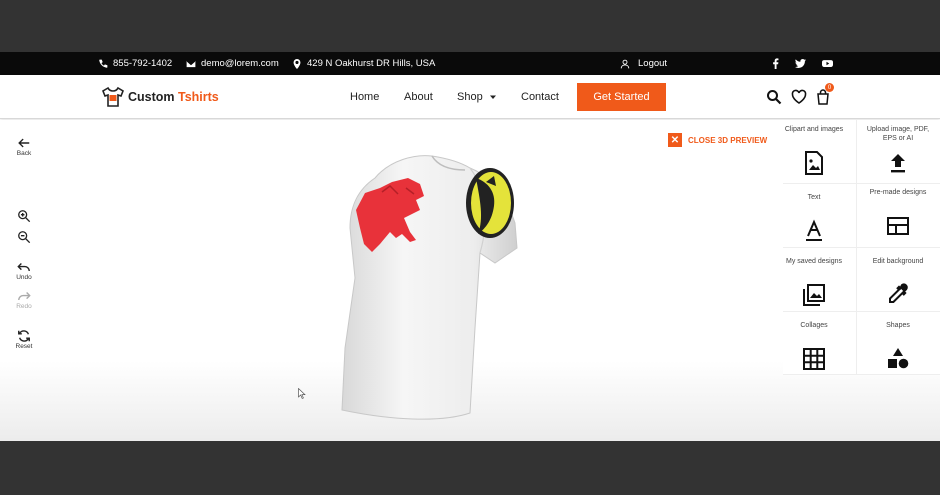 The width and height of the screenshot is (940, 495). What do you see at coordinates (540, 97) in the screenshot?
I see `nav-contact: Contact` at bounding box center [540, 97].